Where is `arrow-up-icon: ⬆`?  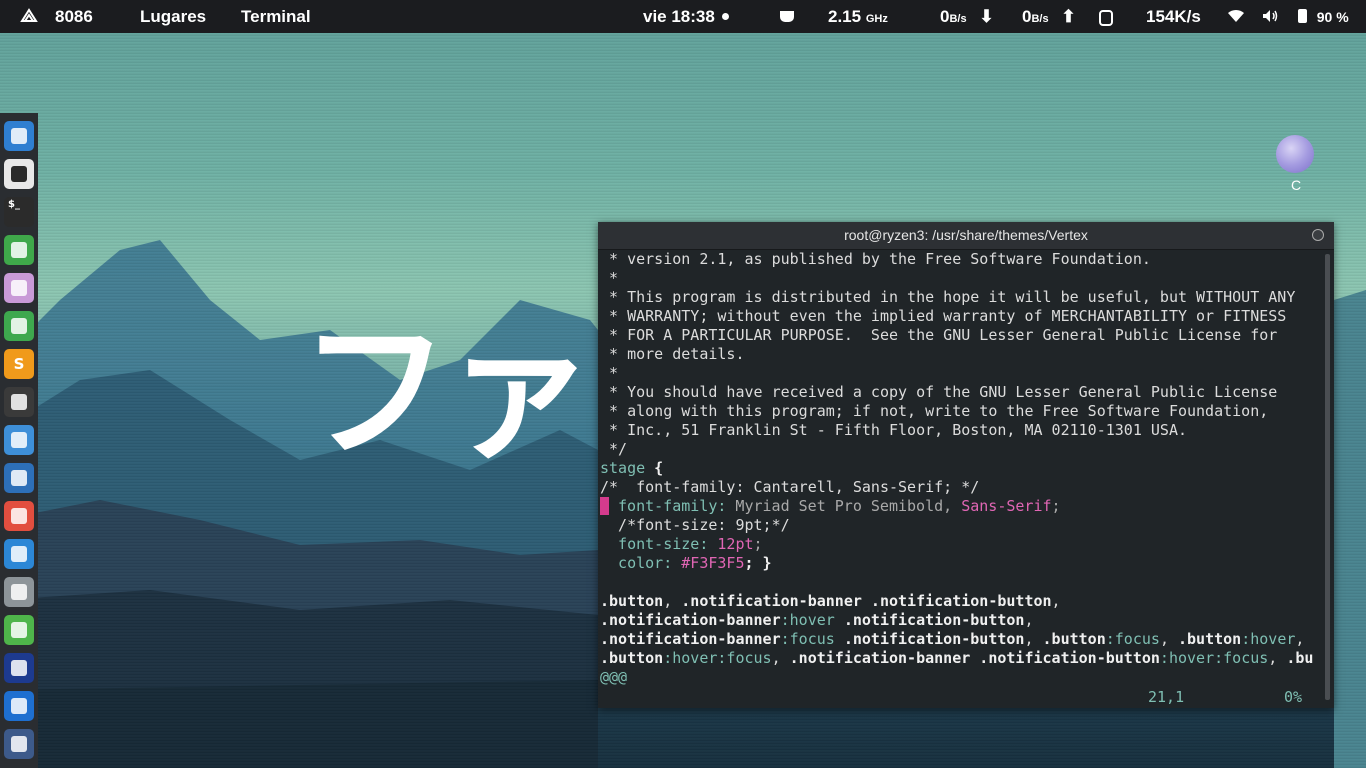 arrow-up-icon: ⬆ is located at coordinates (1068, 16).